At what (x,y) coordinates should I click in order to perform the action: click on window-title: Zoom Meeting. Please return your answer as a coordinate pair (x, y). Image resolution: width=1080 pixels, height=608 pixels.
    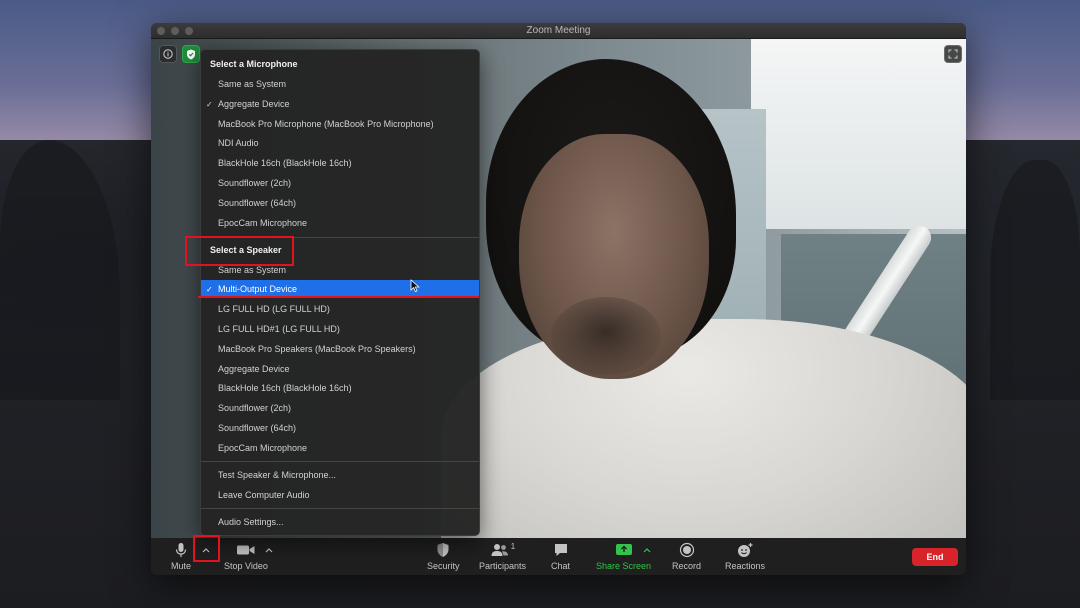
    Looking at the image, I should click on (558, 30).